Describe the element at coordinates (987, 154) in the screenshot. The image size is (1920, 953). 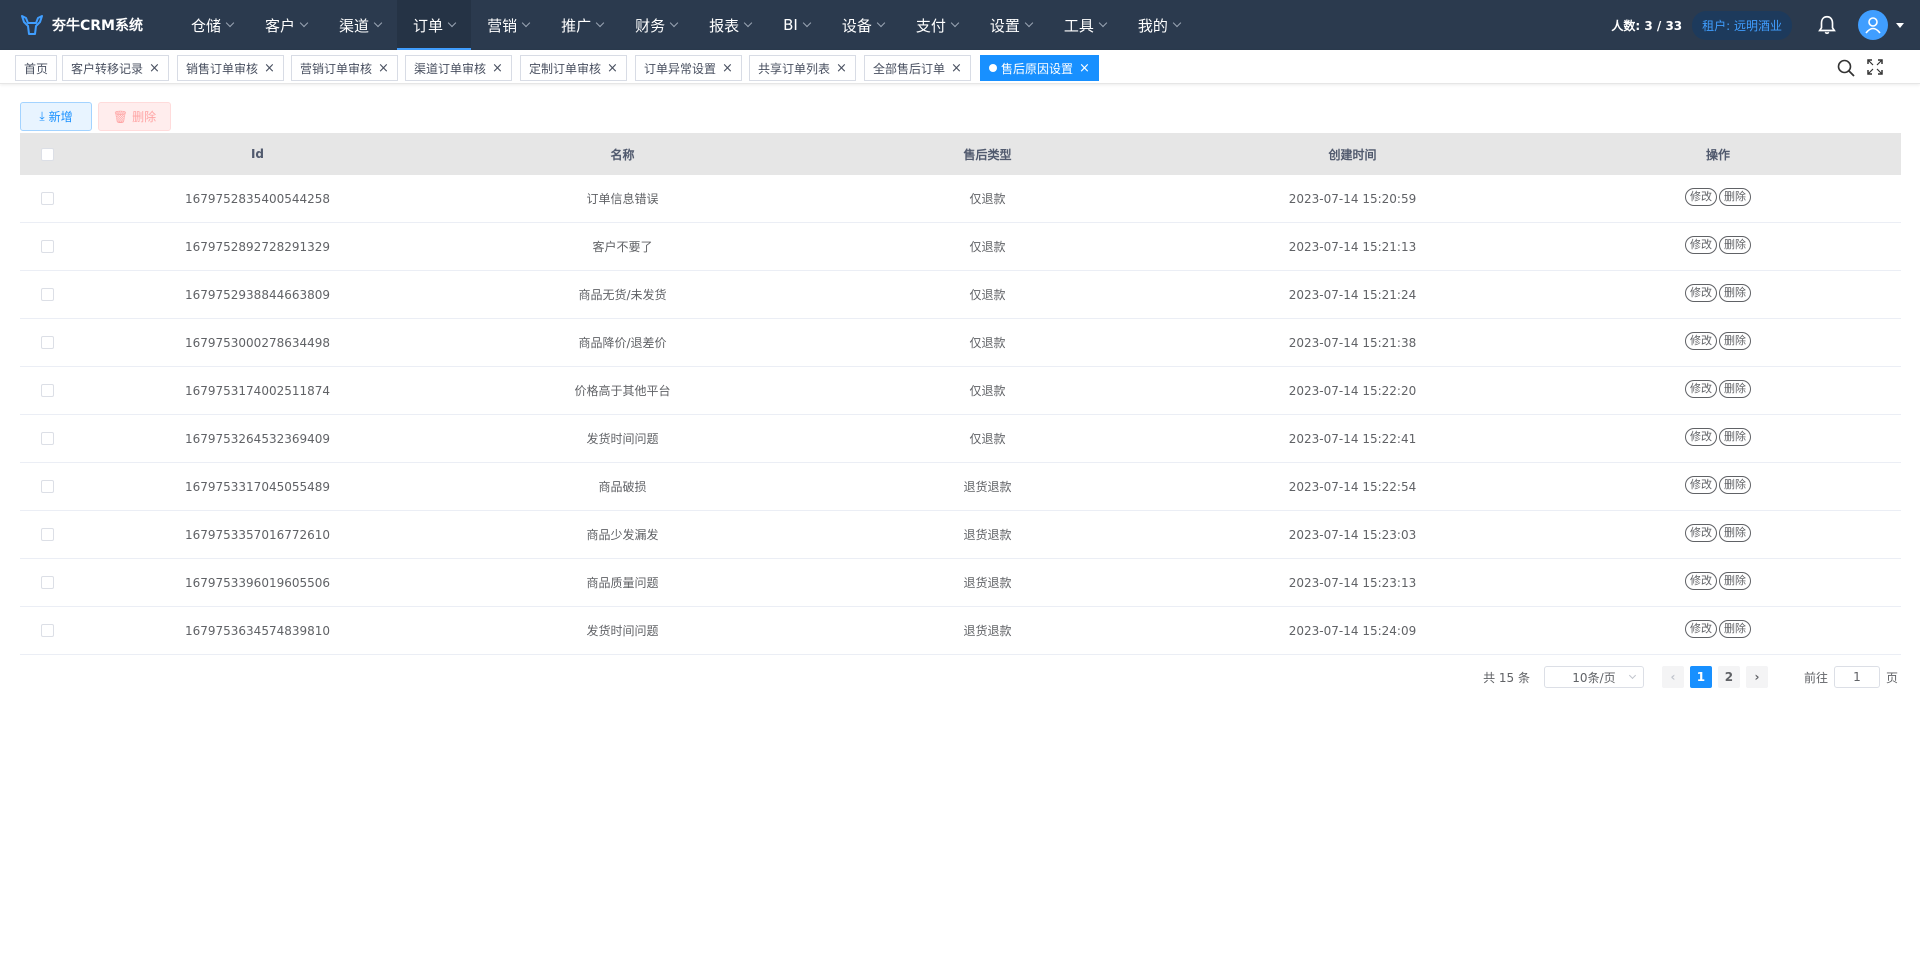
I see `column-header-type: 售后类型` at that location.